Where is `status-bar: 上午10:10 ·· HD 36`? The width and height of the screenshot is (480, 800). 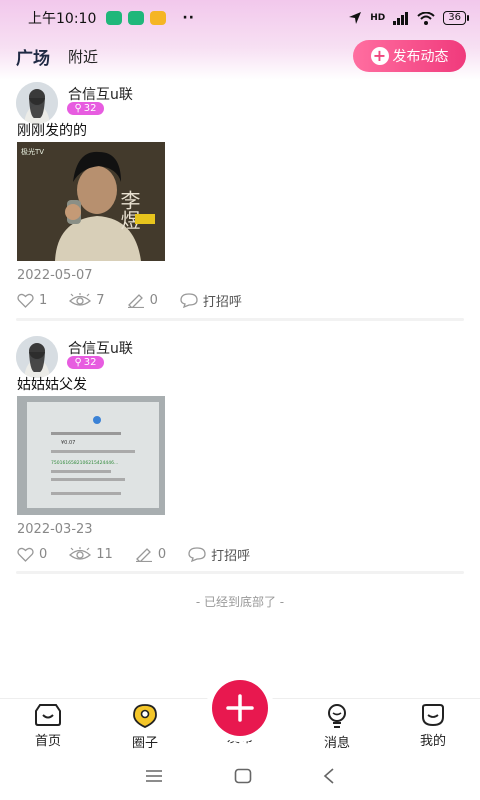 status-bar: 上午10:10 ·· HD 36 is located at coordinates (240, 18).